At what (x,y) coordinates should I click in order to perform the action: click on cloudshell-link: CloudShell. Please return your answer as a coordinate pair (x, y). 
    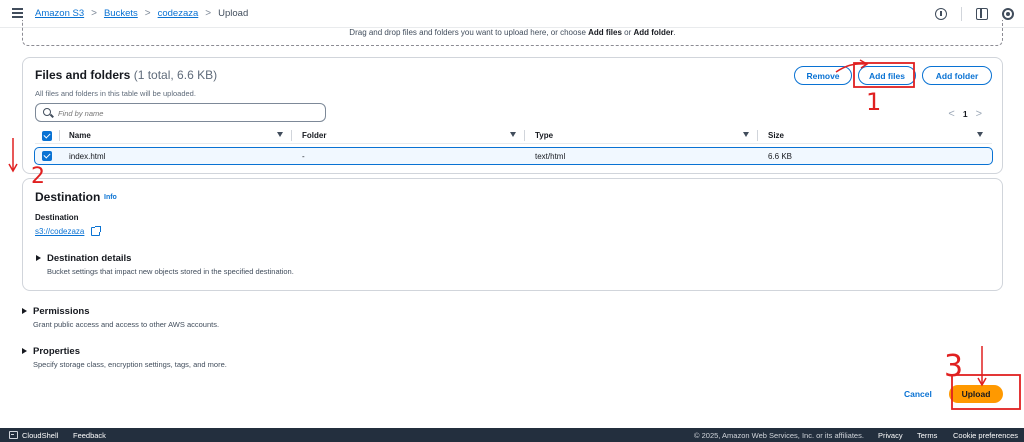
    Looking at the image, I should click on (40, 435).